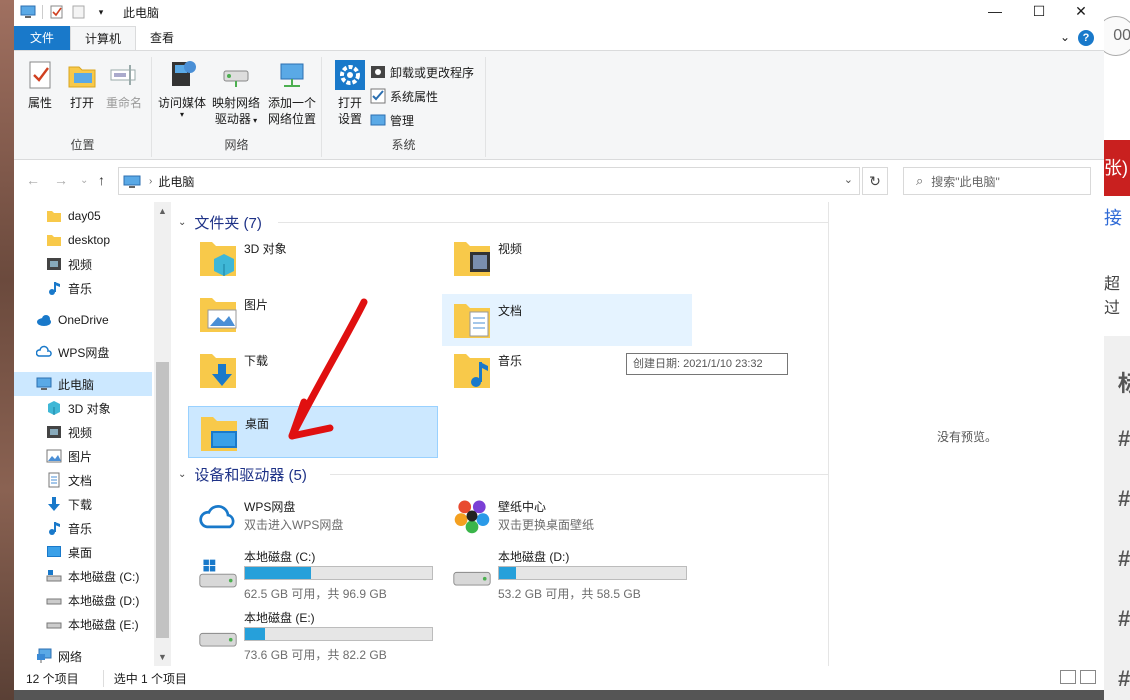 Image resolution: width=1130 pixels, height=700 pixels. I want to click on recent-locations-chevron-icon: ⌄, so click(84, 180).